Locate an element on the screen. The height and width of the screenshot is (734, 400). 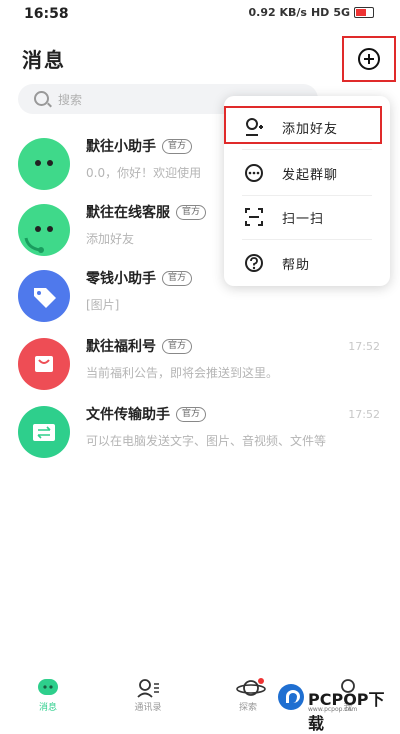
tab-contacts: 通讯录 is located at coordinates (148, 698).